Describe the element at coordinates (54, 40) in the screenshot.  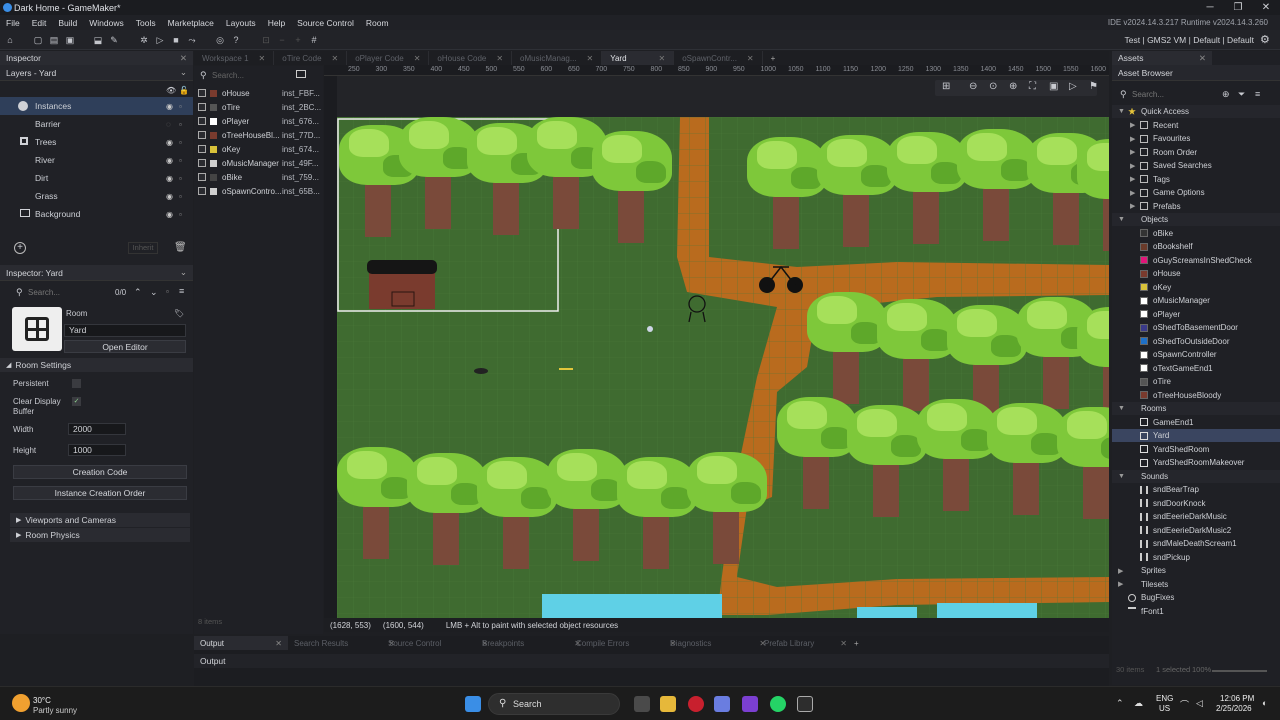
I see `open-file-icon: ▤` at that location.